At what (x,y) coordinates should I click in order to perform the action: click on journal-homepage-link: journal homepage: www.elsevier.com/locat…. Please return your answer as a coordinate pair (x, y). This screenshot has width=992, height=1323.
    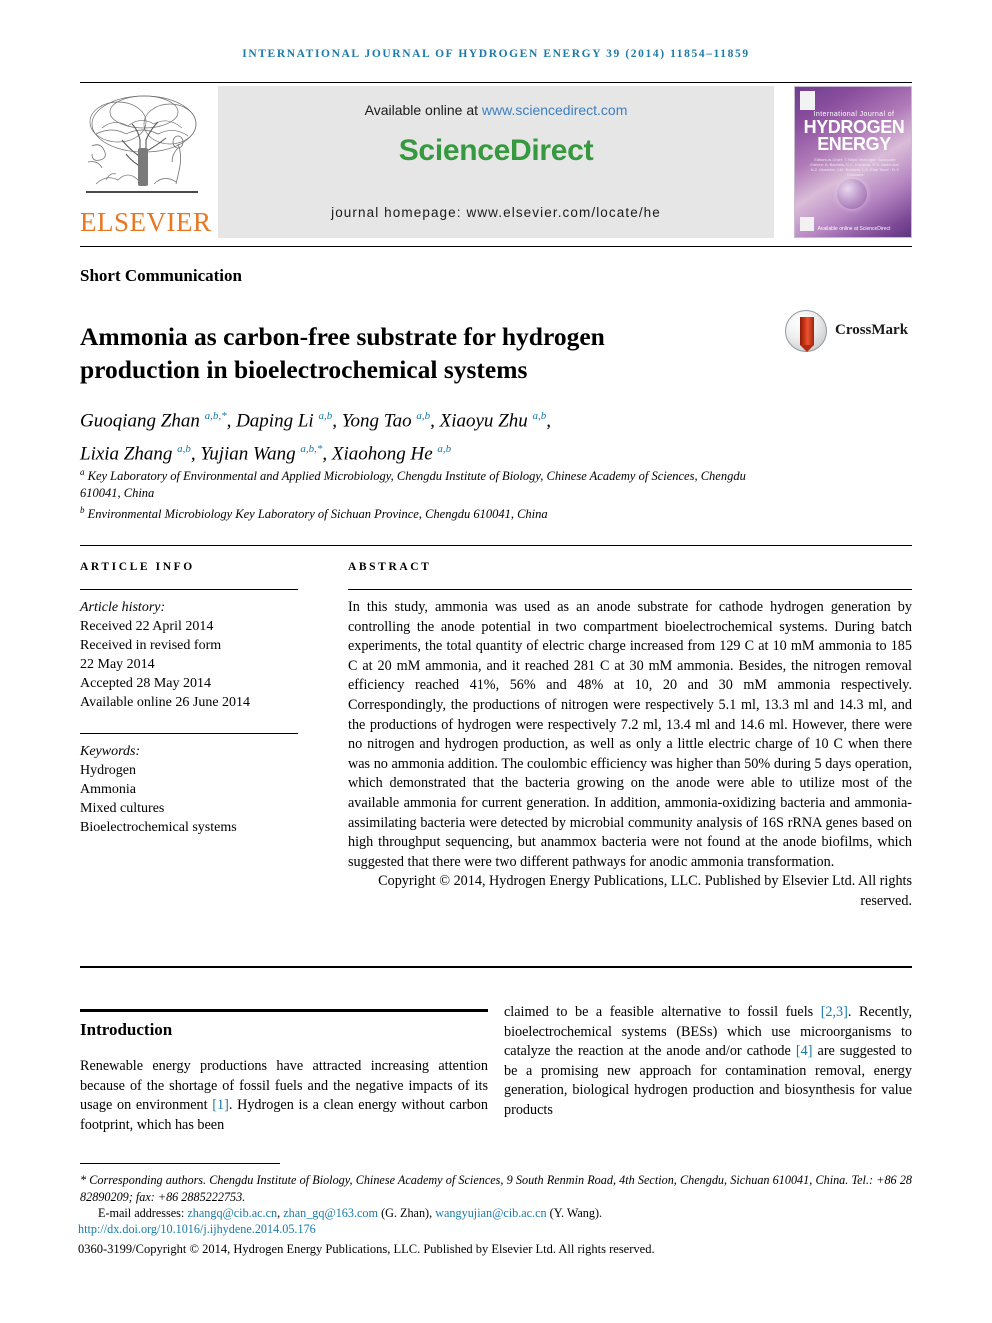
    Looking at the image, I should click on (496, 212).